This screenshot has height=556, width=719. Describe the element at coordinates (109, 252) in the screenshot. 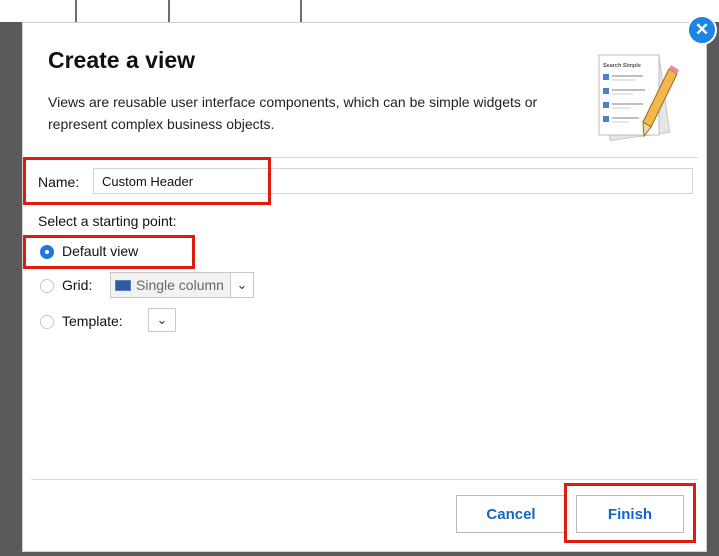

I see `highlight-default-view` at that location.